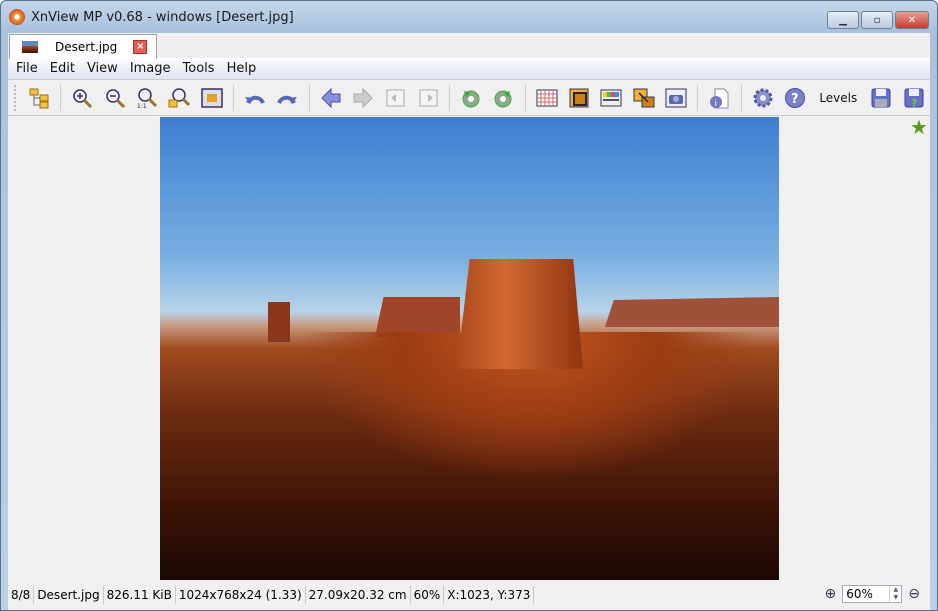 The image size is (938, 611). I want to click on rotate-right-icon, so click(503, 98).